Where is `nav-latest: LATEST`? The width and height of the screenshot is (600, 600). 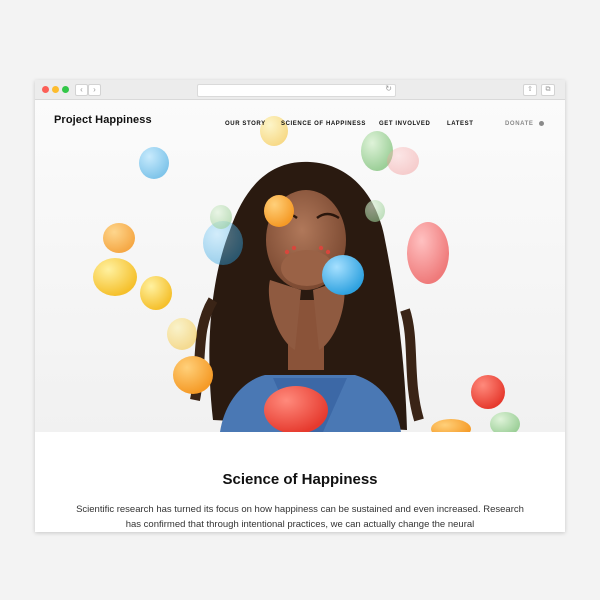
nav-latest: LATEST is located at coordinates (460, 124).